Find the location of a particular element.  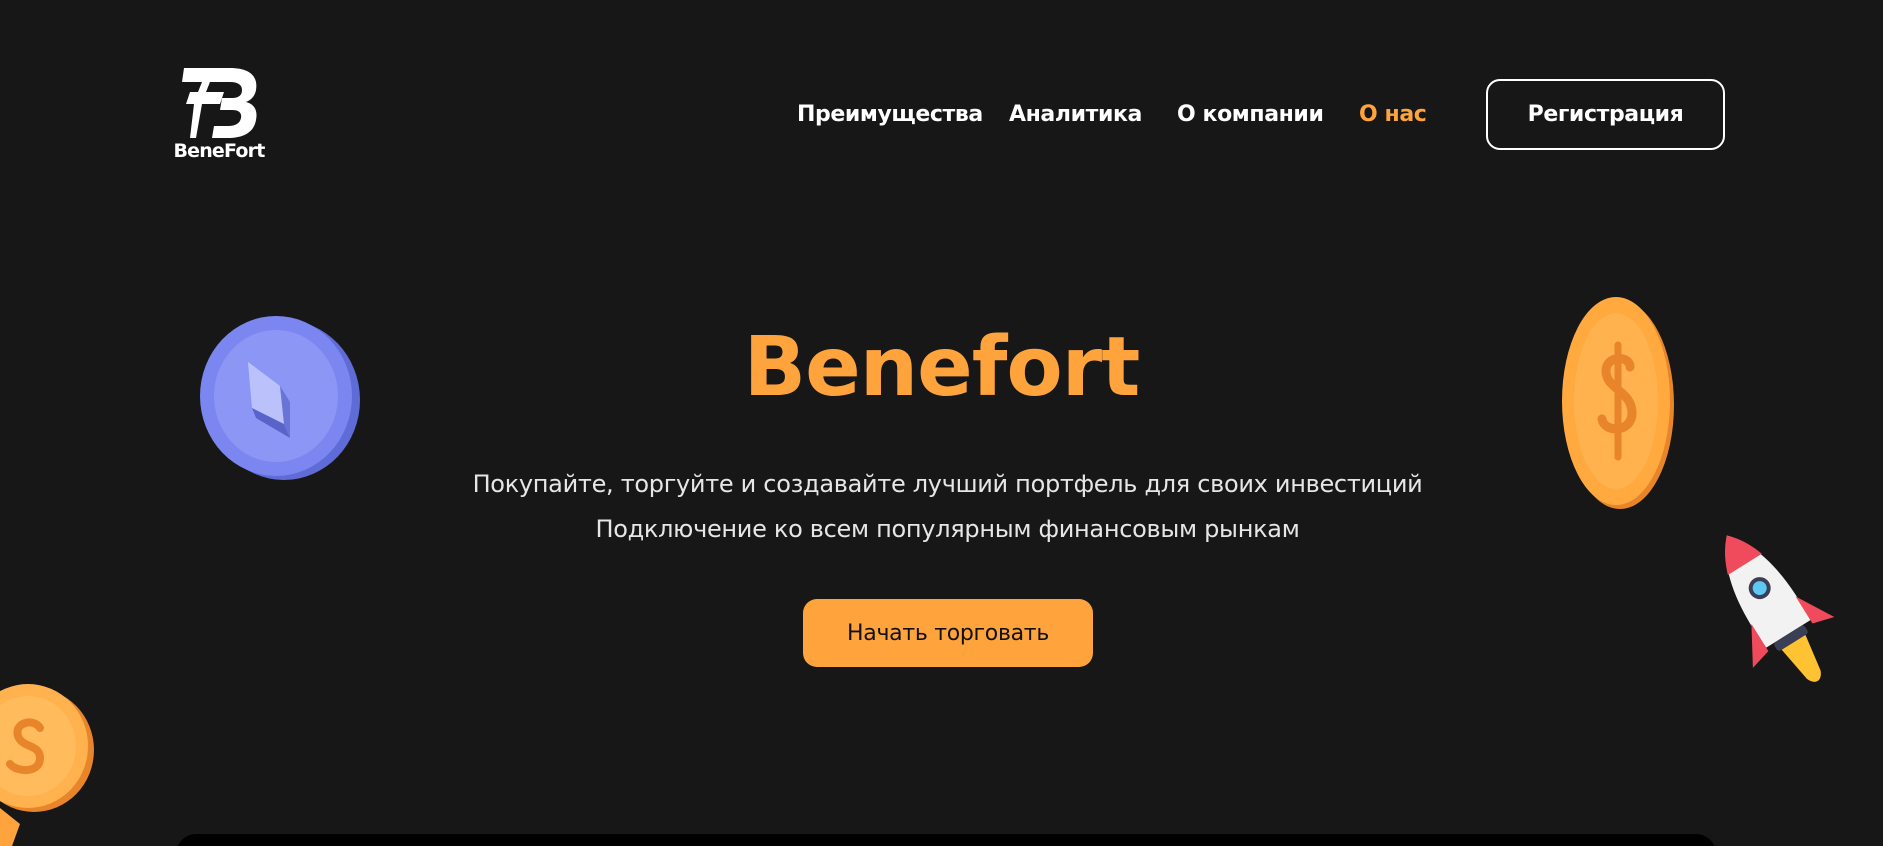

nav-item-analytics: Аналитика is located at coordinates (1075, 115).